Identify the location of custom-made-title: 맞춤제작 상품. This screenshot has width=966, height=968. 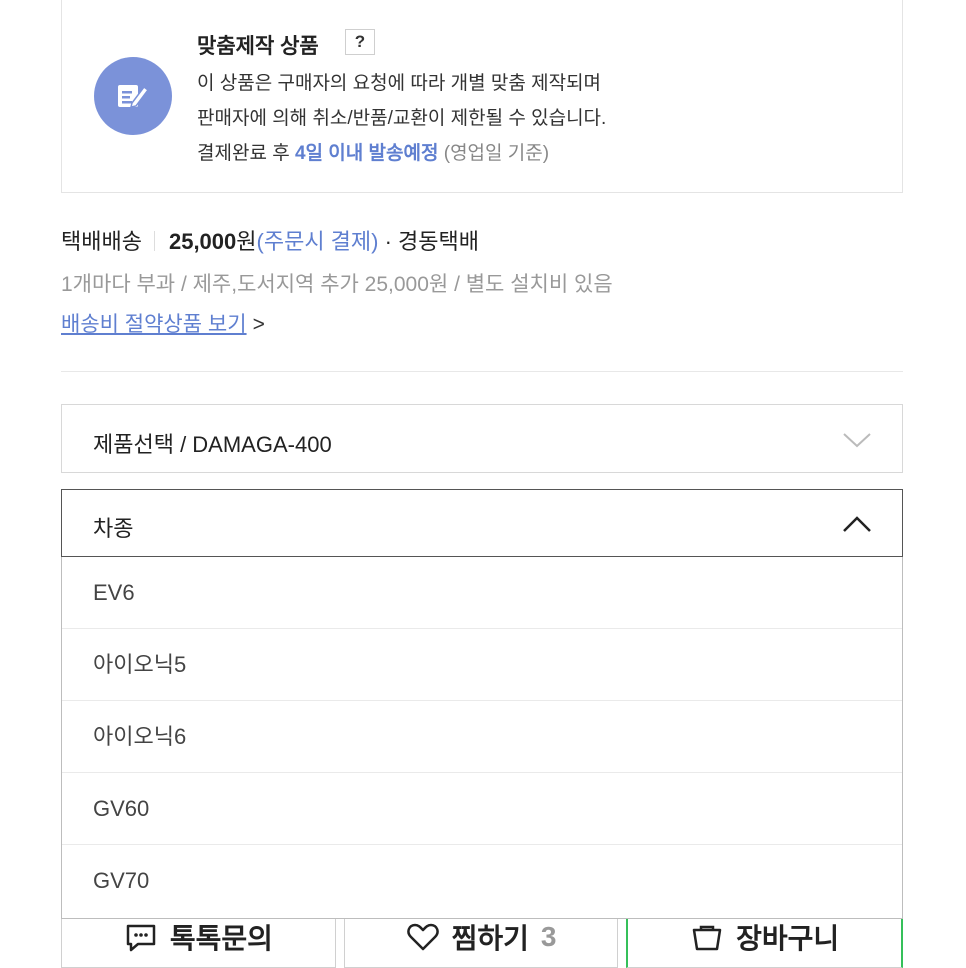
(258, 46).